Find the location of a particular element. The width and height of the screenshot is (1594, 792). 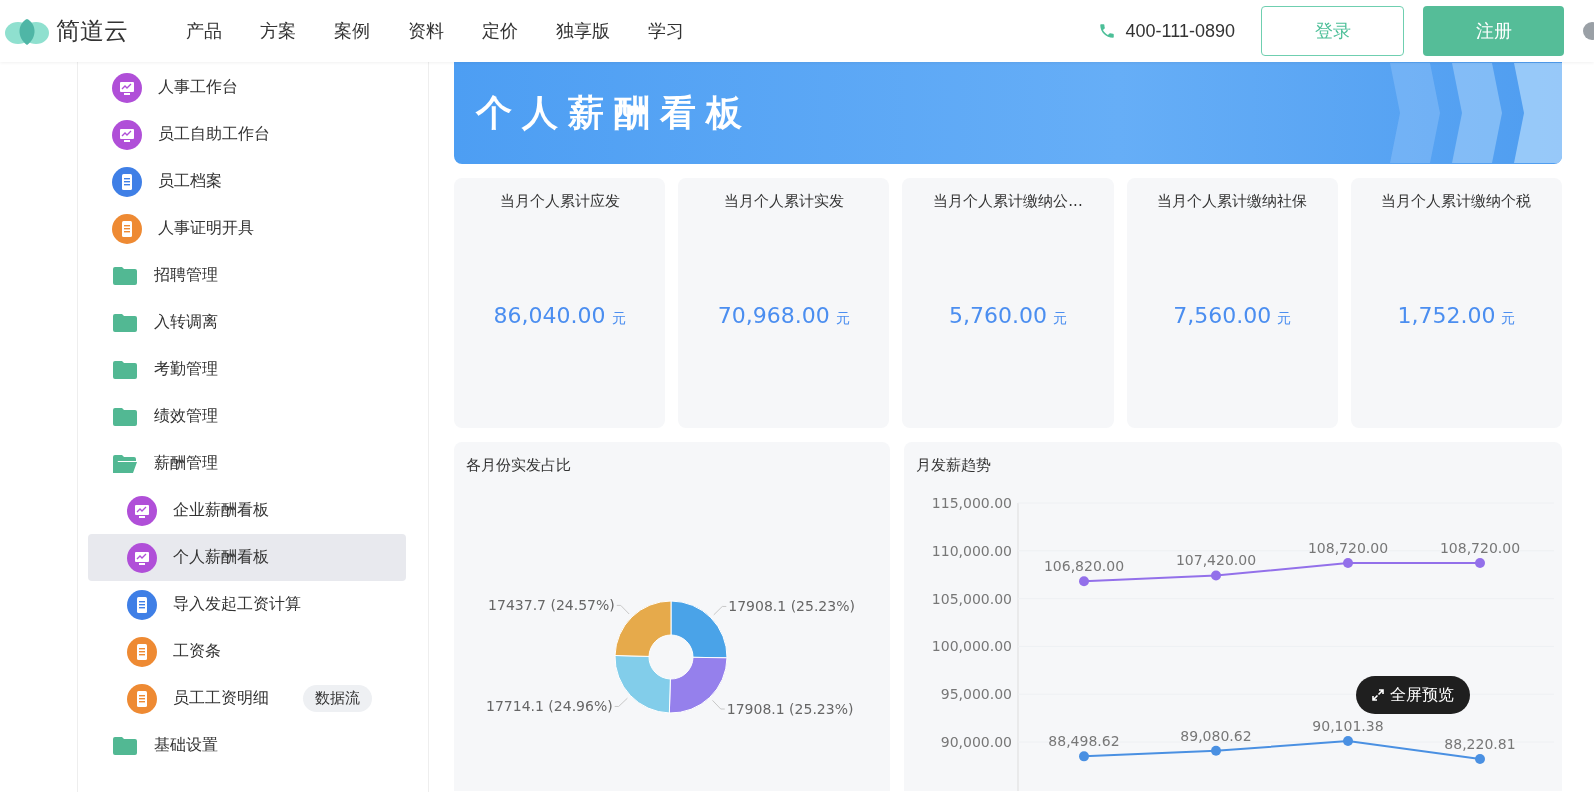

axis-label: 95,000.00 is located at coordinates (976, 694).